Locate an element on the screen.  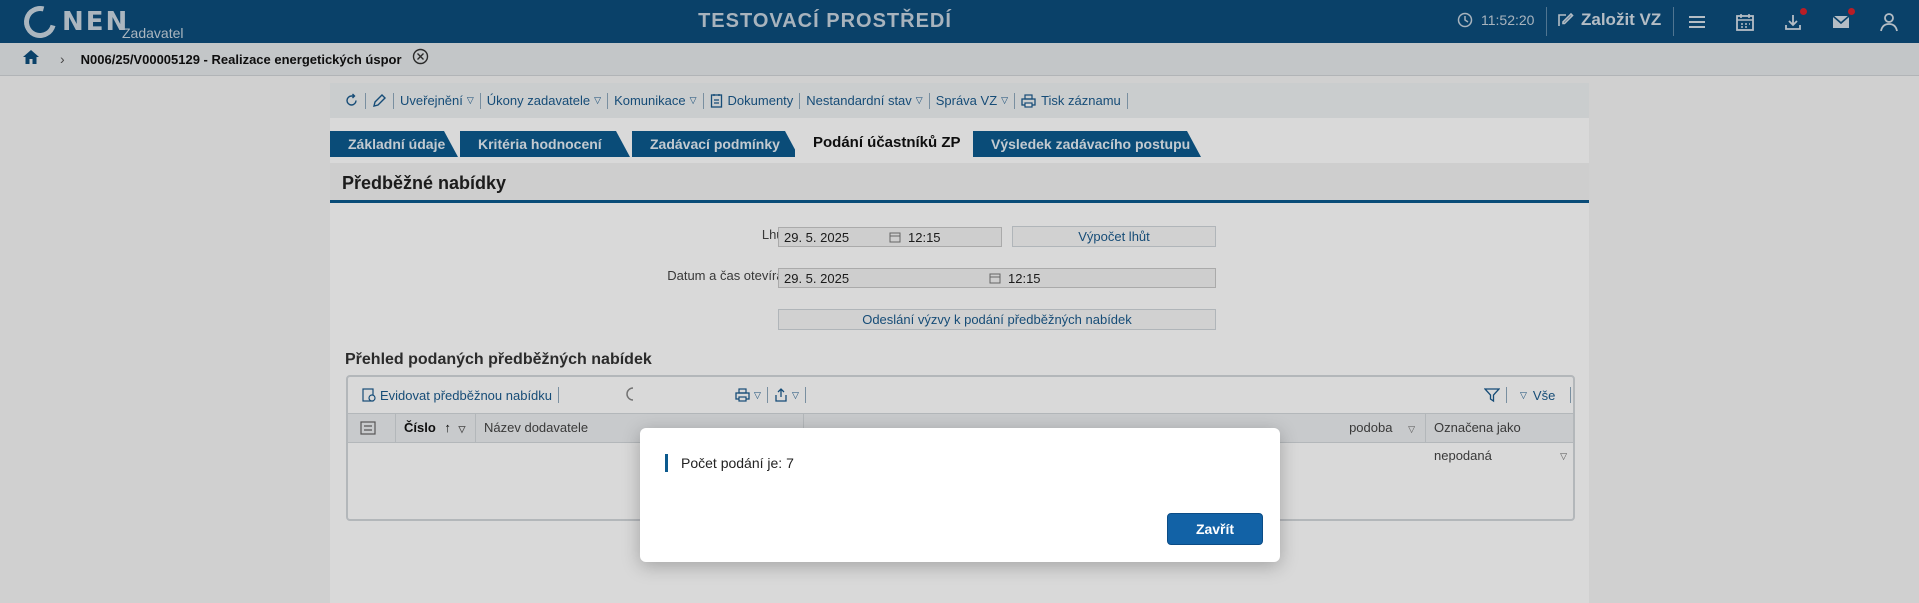
info-dialog: Počet podání je: 7 Zavřít is located at coordinates (960, 495).